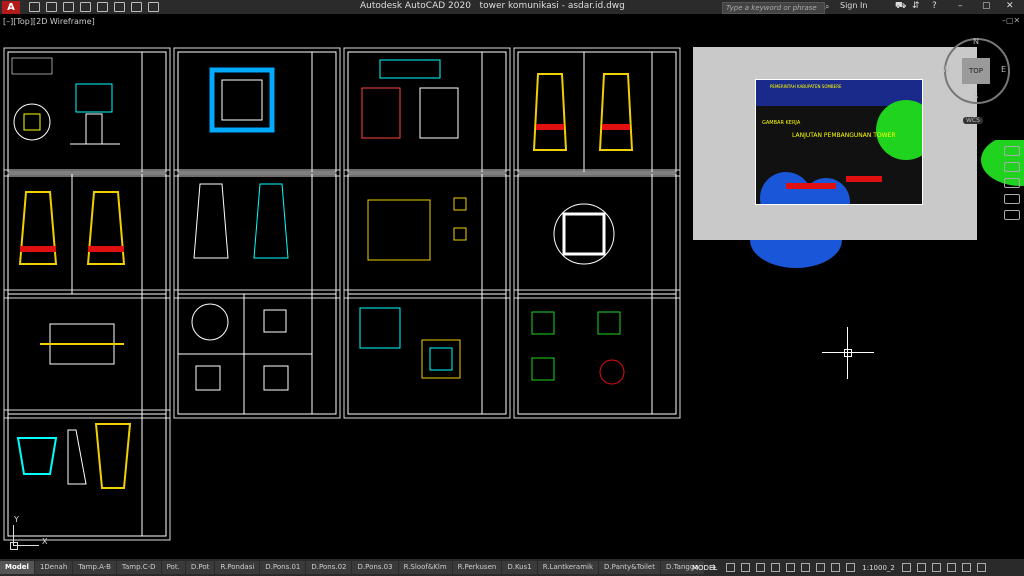  What do you see at coordinates (851, 567) in the screenshot?
I see `selection-cycling-icon` at bounding box center [851, 567].